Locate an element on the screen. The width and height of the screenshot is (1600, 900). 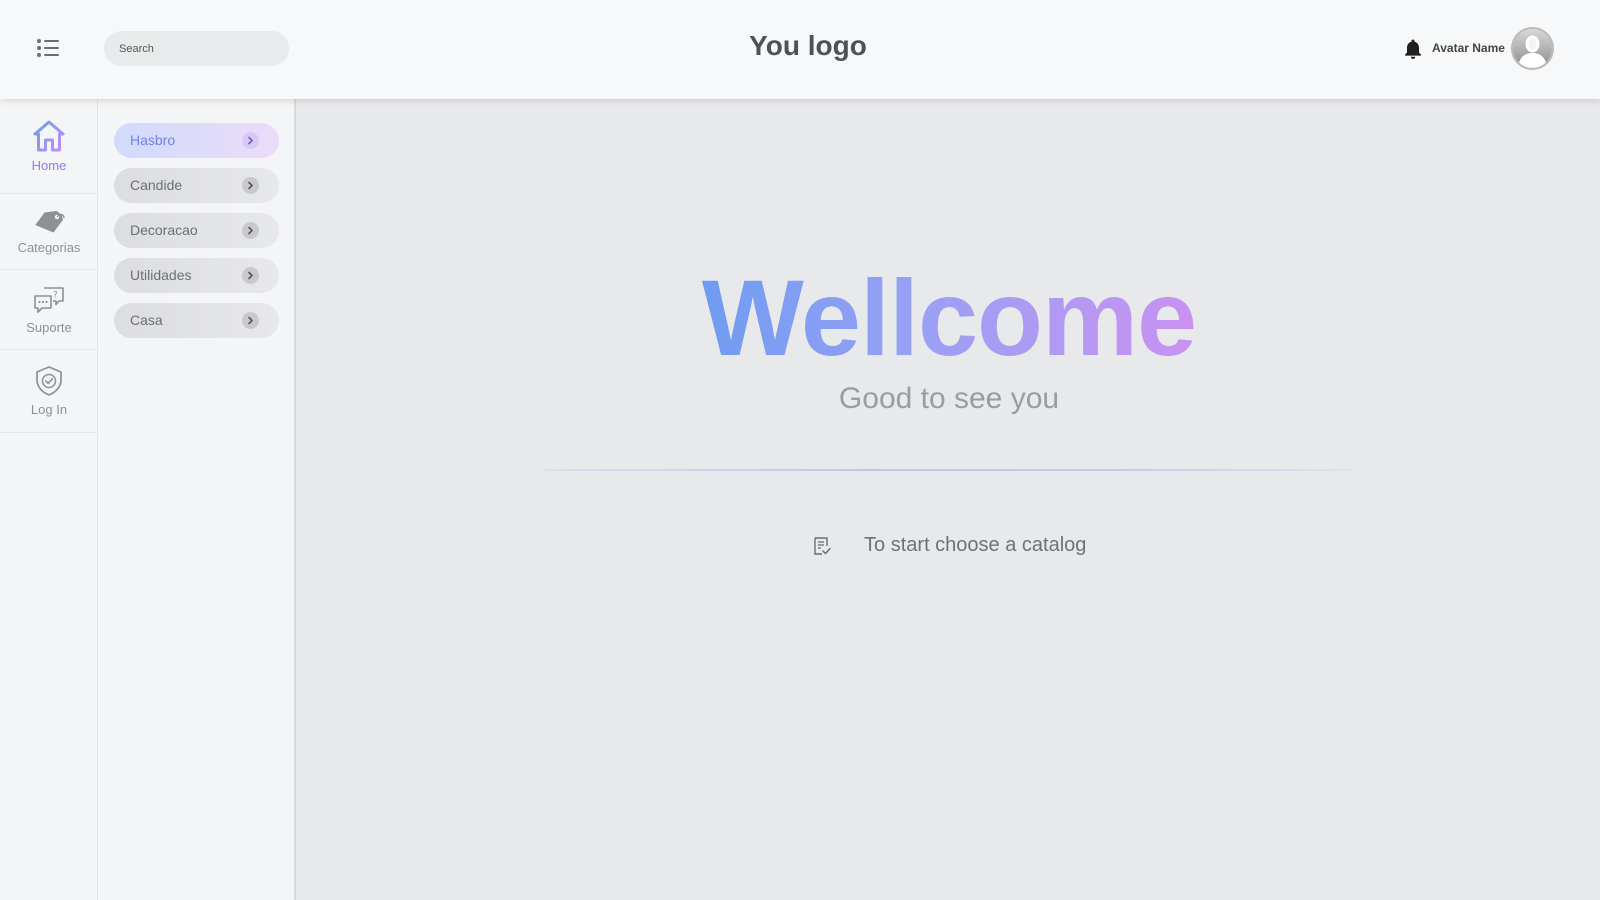
icon-rail: Home Categorias ? Suporte Log In is located at coordinates (49, 499).